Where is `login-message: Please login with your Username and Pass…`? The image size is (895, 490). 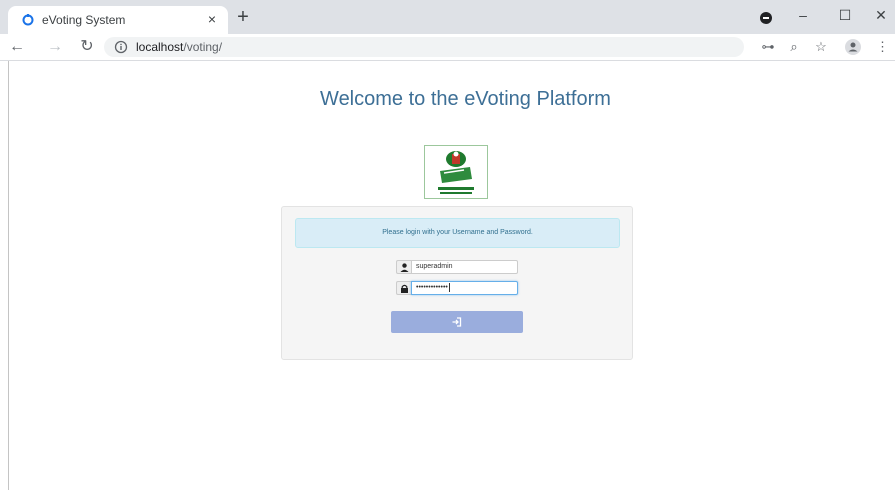 login-message: Please login with your Username and Pass… is located at coordinates (457, 233).